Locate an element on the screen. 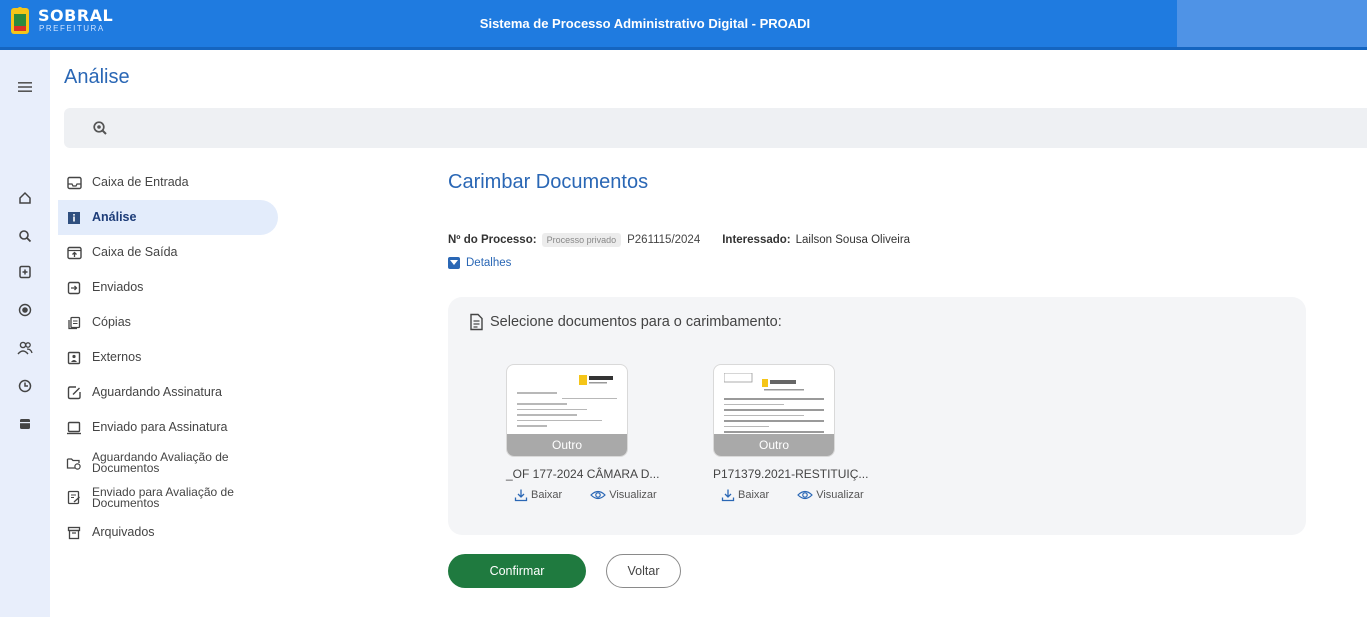  sidebar-item-label: Análise is located at coordinates (114, 217).